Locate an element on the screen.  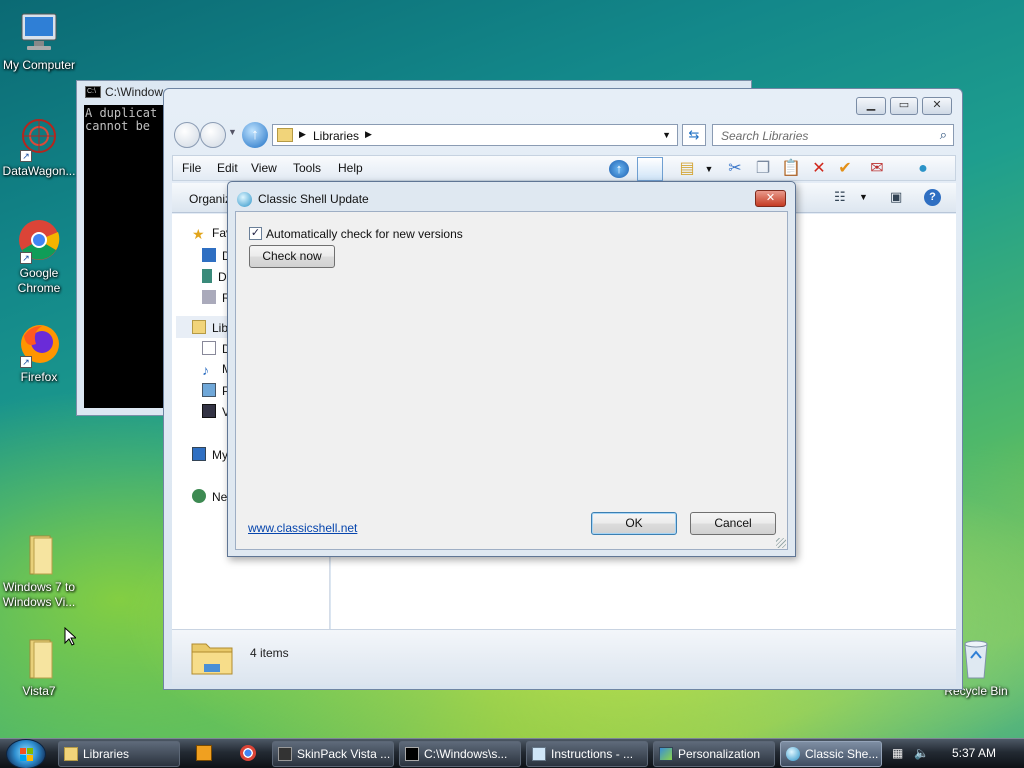
cut-icon: ✂ is located at coordinates (735, 169).